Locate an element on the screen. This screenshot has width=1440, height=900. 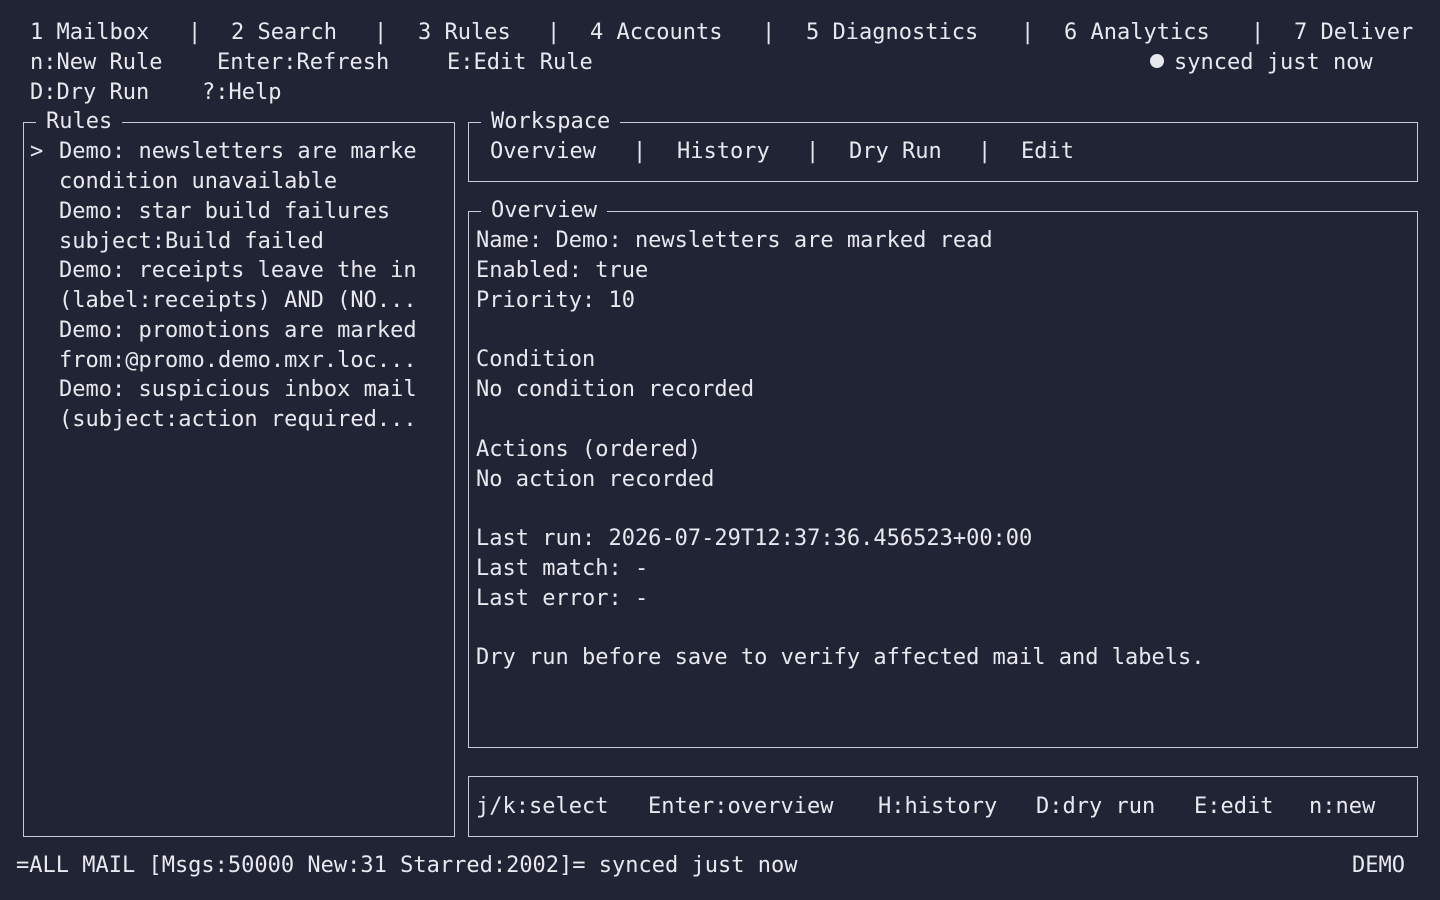
rule-priority: Priority: 10 is located at coordinates (555, 300).